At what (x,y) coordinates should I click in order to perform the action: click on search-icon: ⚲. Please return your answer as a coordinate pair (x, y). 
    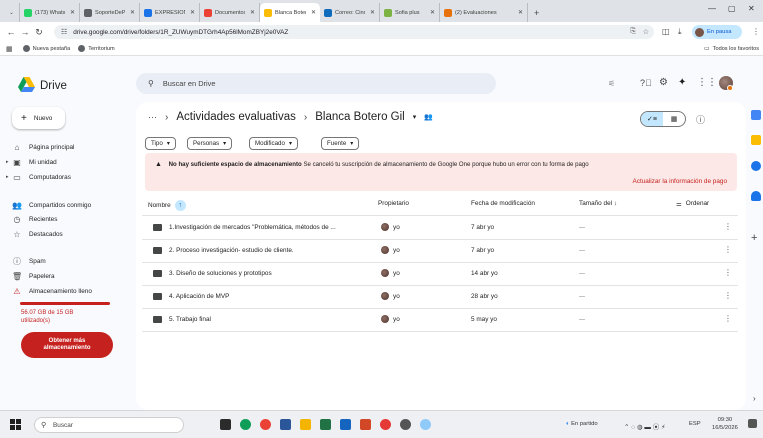
    Looking at the image, I should click on (151, 83).